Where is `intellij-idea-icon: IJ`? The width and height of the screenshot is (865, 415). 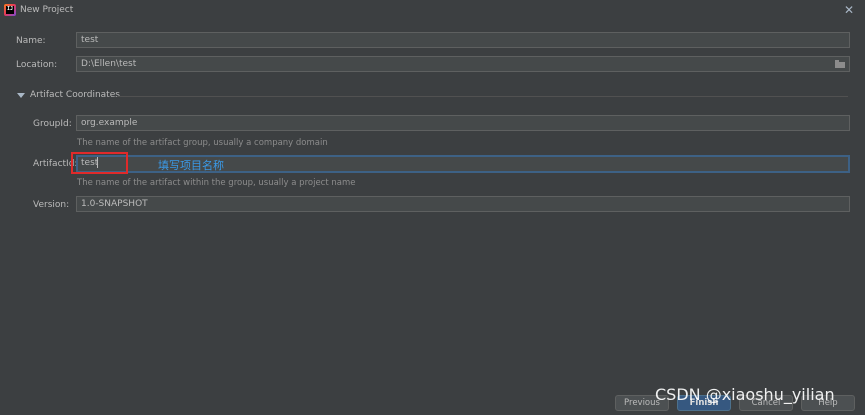
intellij-idea-icon: IJ is located at coordinates (10, 10).